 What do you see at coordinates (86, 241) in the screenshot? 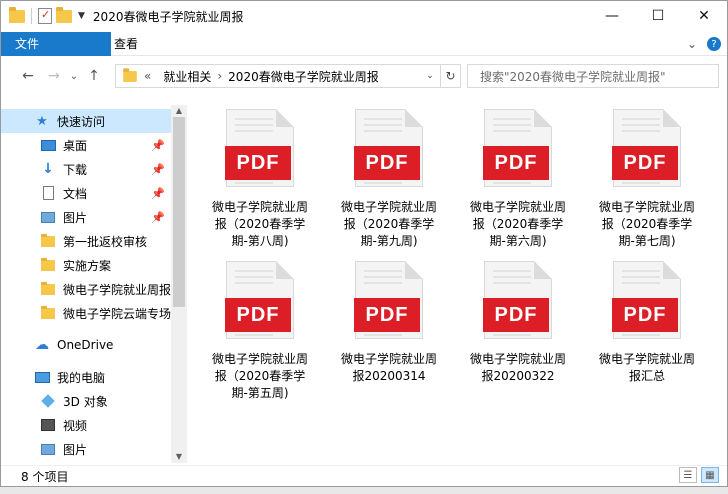
I see `sidebar-item-folder: 第一批返校审核` at bounding box center [86, 241].